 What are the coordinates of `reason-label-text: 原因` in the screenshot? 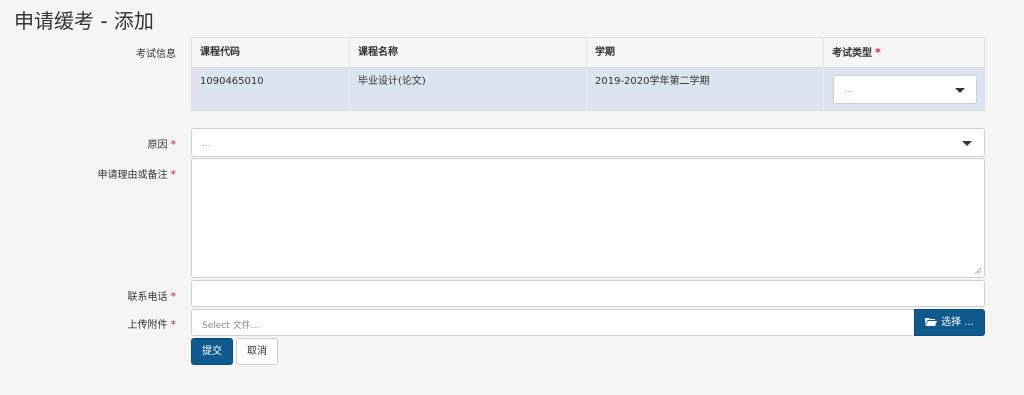 It's located at (157, 145).